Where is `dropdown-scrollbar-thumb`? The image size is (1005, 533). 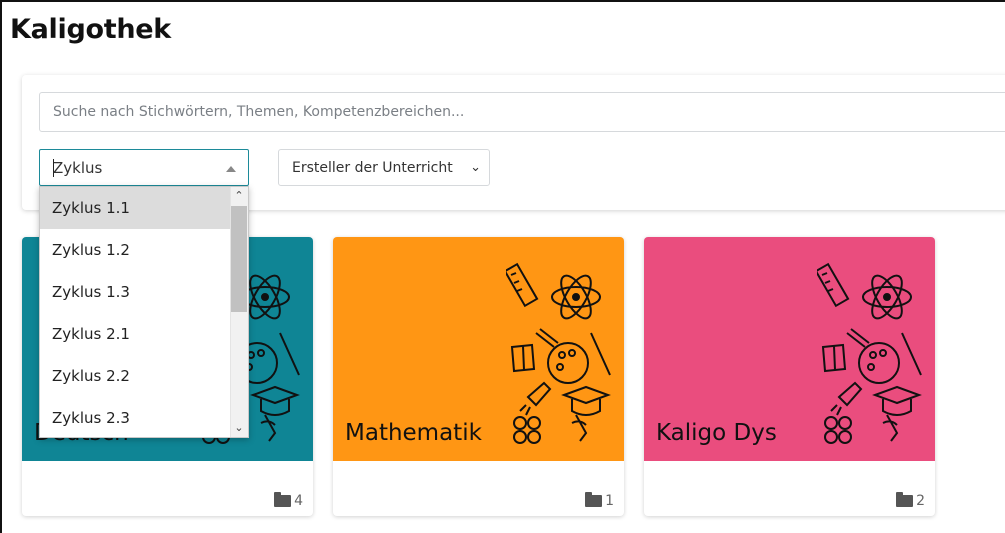 dropdown-scrollbar-thumb is located at coordinates (239, 259).